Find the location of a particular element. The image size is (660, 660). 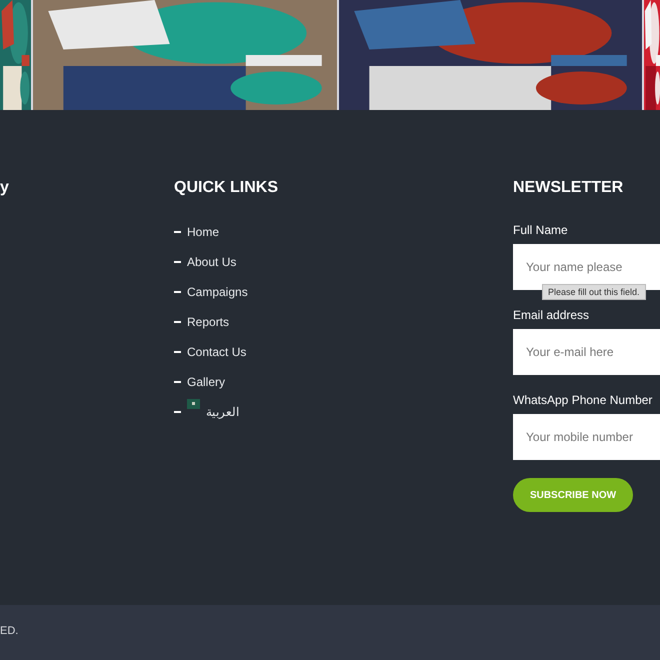

footer-link: Reports is located at coordinates (208, 322).